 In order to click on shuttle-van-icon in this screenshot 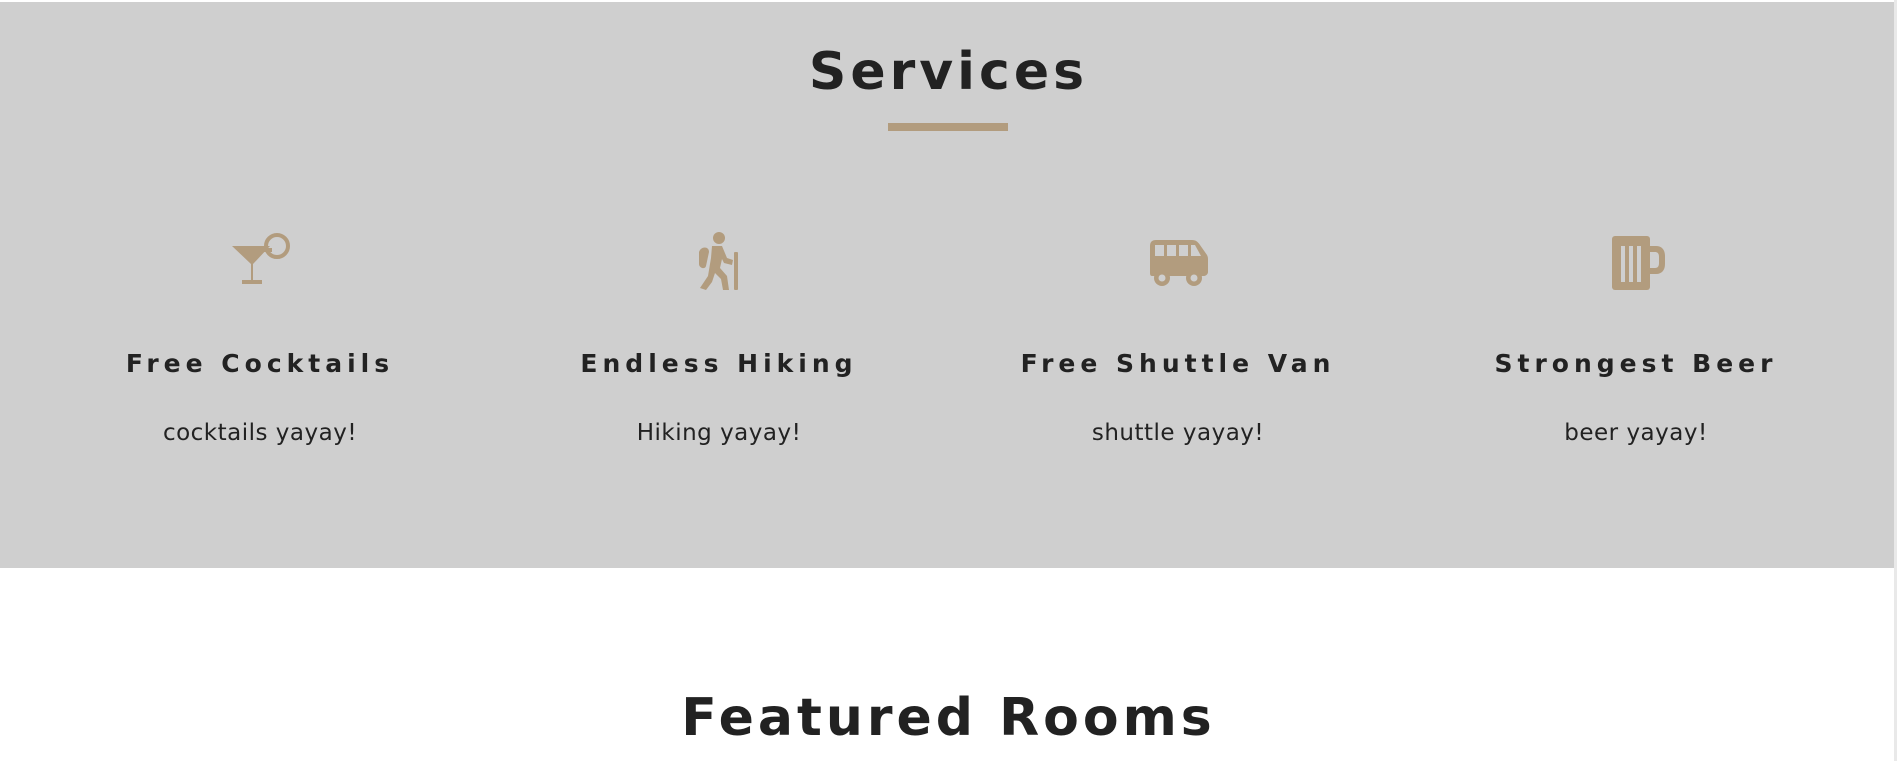, I will do `click(1178, 262)`.